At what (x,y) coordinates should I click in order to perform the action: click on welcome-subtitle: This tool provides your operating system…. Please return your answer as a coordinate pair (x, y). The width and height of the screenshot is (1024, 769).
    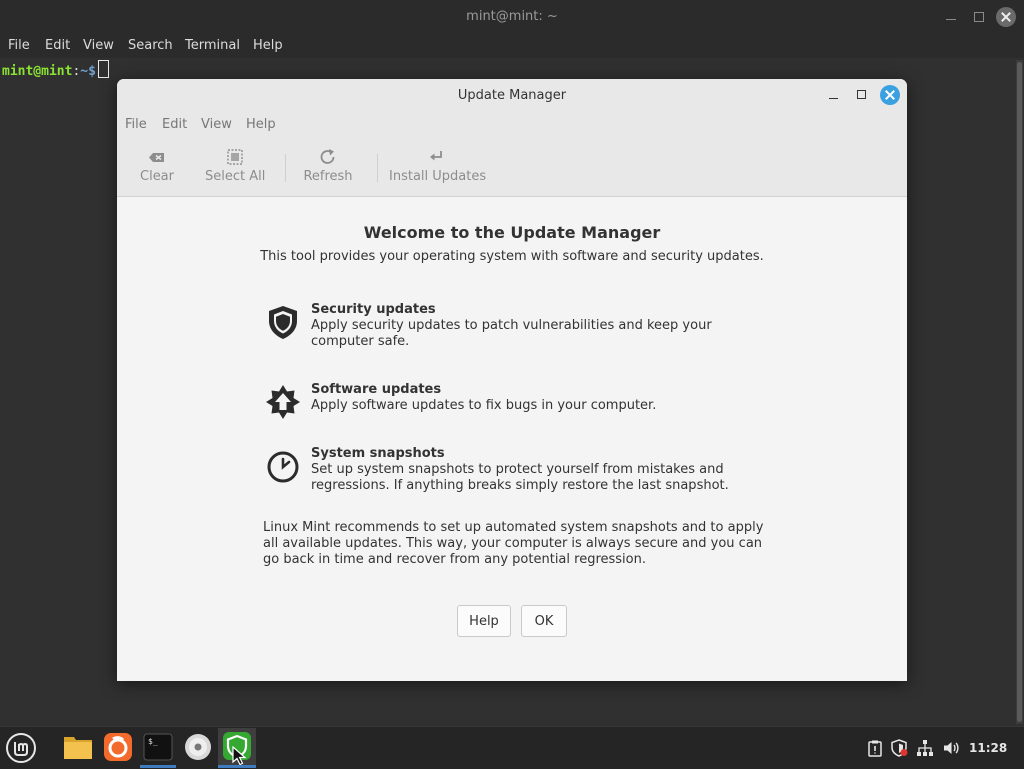
    Looking at the image, I should click on (512, 256).